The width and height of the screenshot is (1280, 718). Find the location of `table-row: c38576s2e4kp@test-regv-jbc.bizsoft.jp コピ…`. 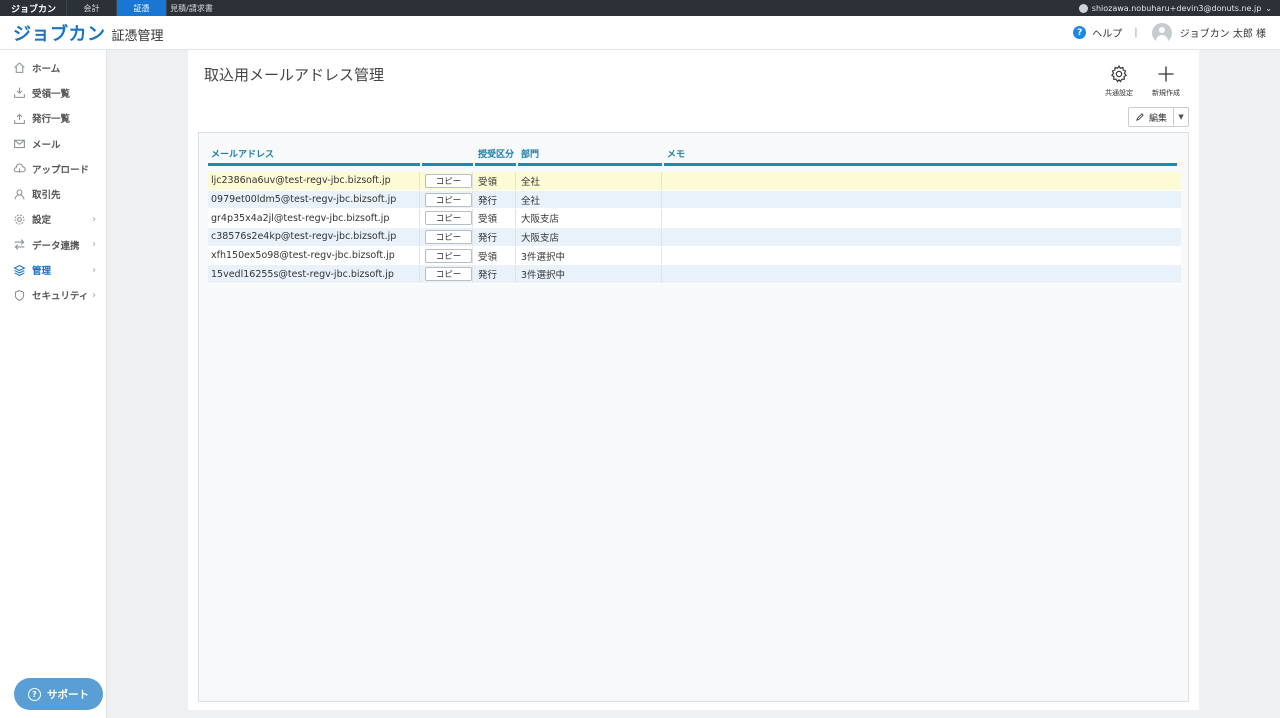

table-row: c38576s2e4kp@test-regv-jbc.bizsoft.jp コピ… is located at coordinates (694, 237).